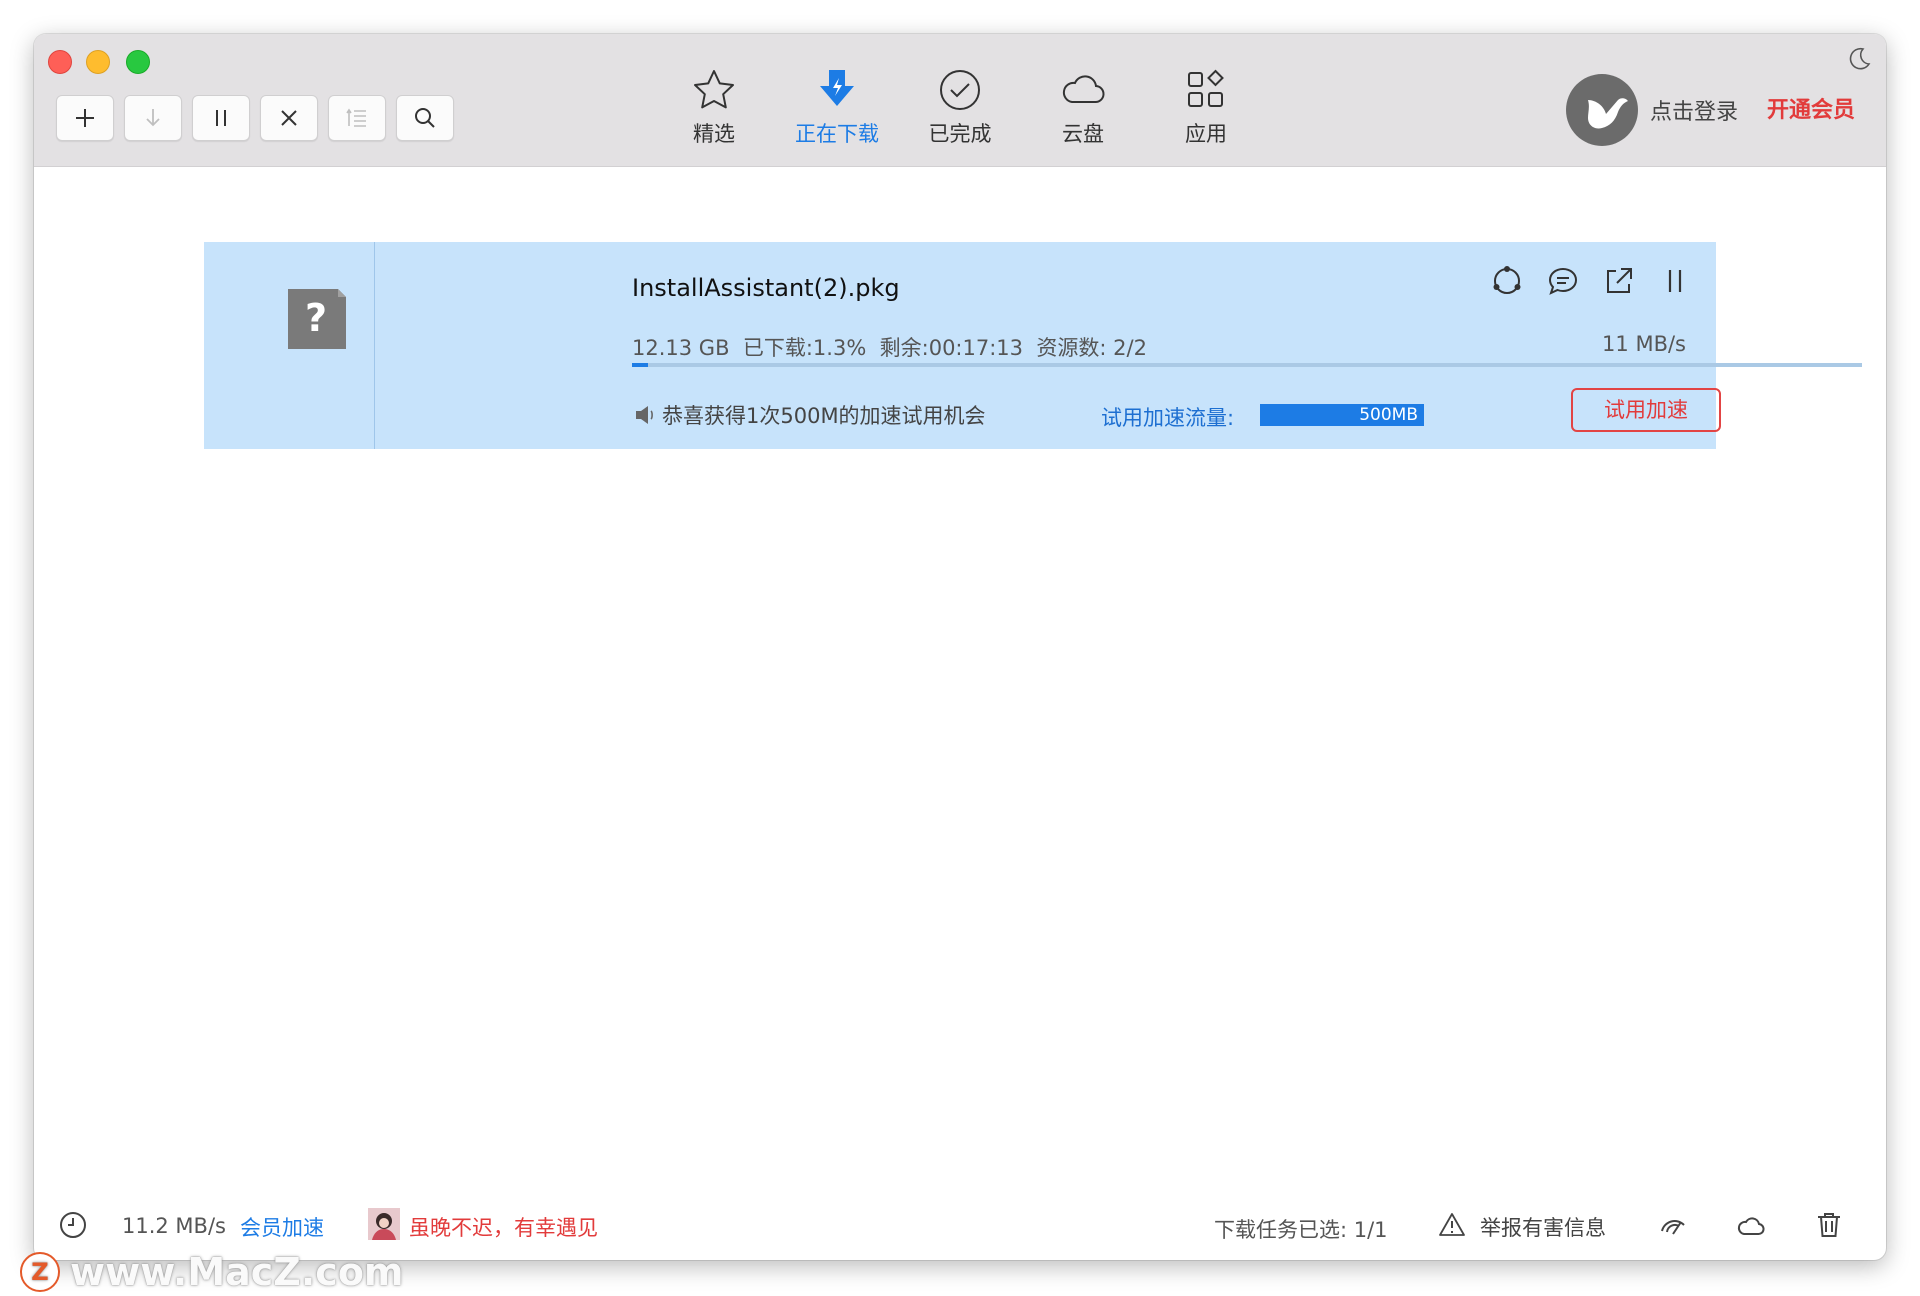  What do you see at coordinates (1452, 1224) in the screenshot?
I see `warning-icon` at bounding box center [1452, 1224].